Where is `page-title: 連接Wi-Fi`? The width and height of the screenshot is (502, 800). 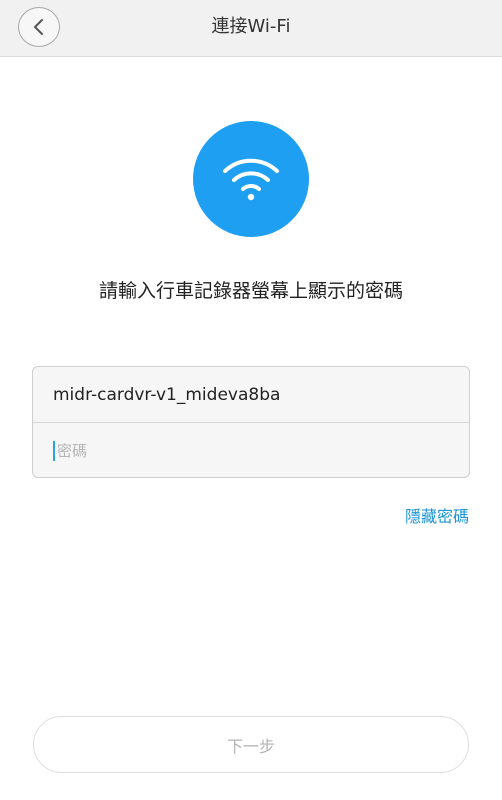 page-title: 連接Wi-Fi is located at coordinates (251, 26).